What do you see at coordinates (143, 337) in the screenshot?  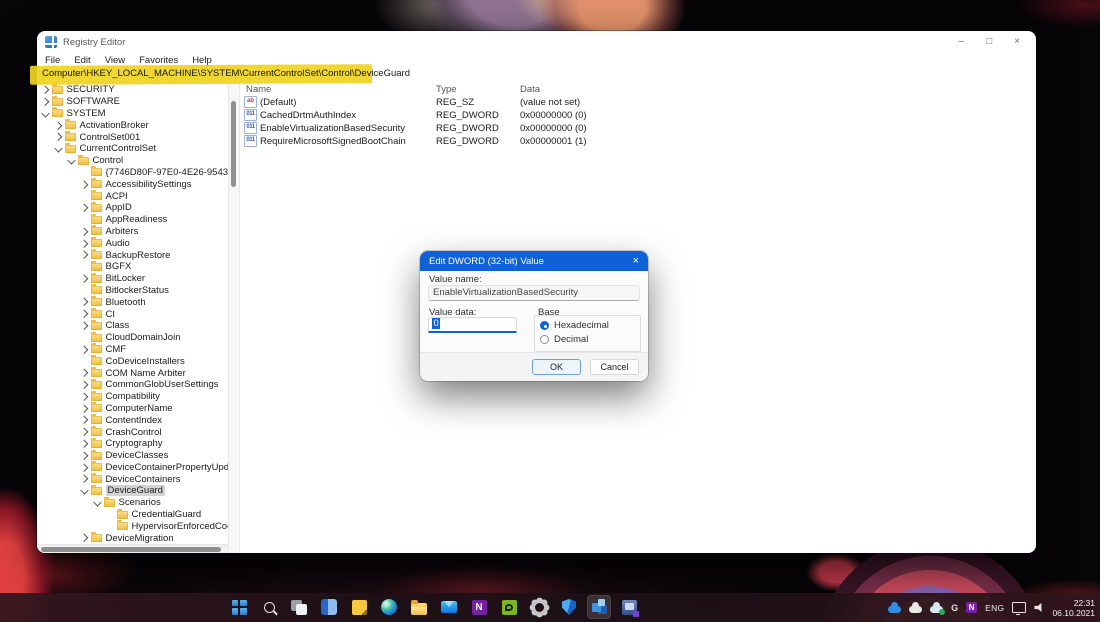 I see `tree-item-label: CloudDomainJoin` at bounding box center [143, 337].